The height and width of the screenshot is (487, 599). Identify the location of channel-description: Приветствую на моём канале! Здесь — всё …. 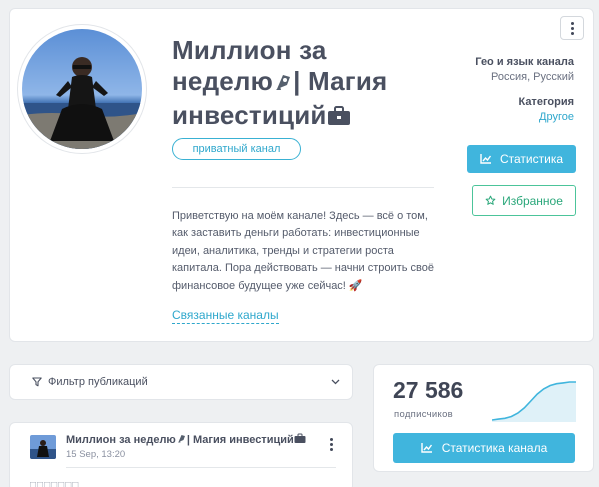
(303, 251).